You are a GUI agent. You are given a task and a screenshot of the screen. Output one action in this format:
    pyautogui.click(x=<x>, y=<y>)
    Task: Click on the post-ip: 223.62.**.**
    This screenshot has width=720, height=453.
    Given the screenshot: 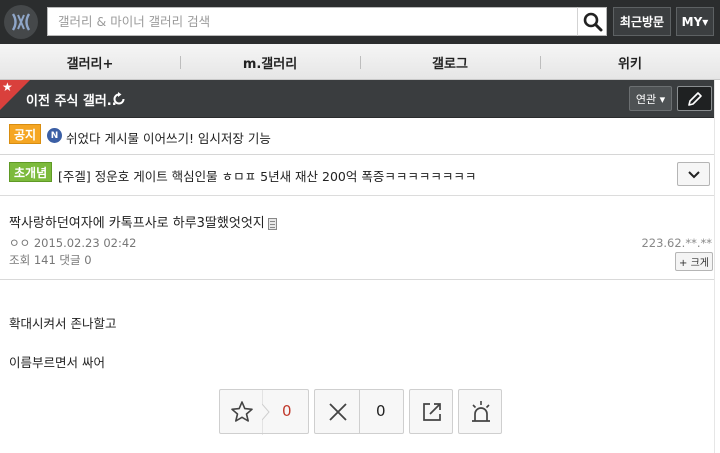 What is the action you would take?
    pyautogui.click(x=676, y=243)
    